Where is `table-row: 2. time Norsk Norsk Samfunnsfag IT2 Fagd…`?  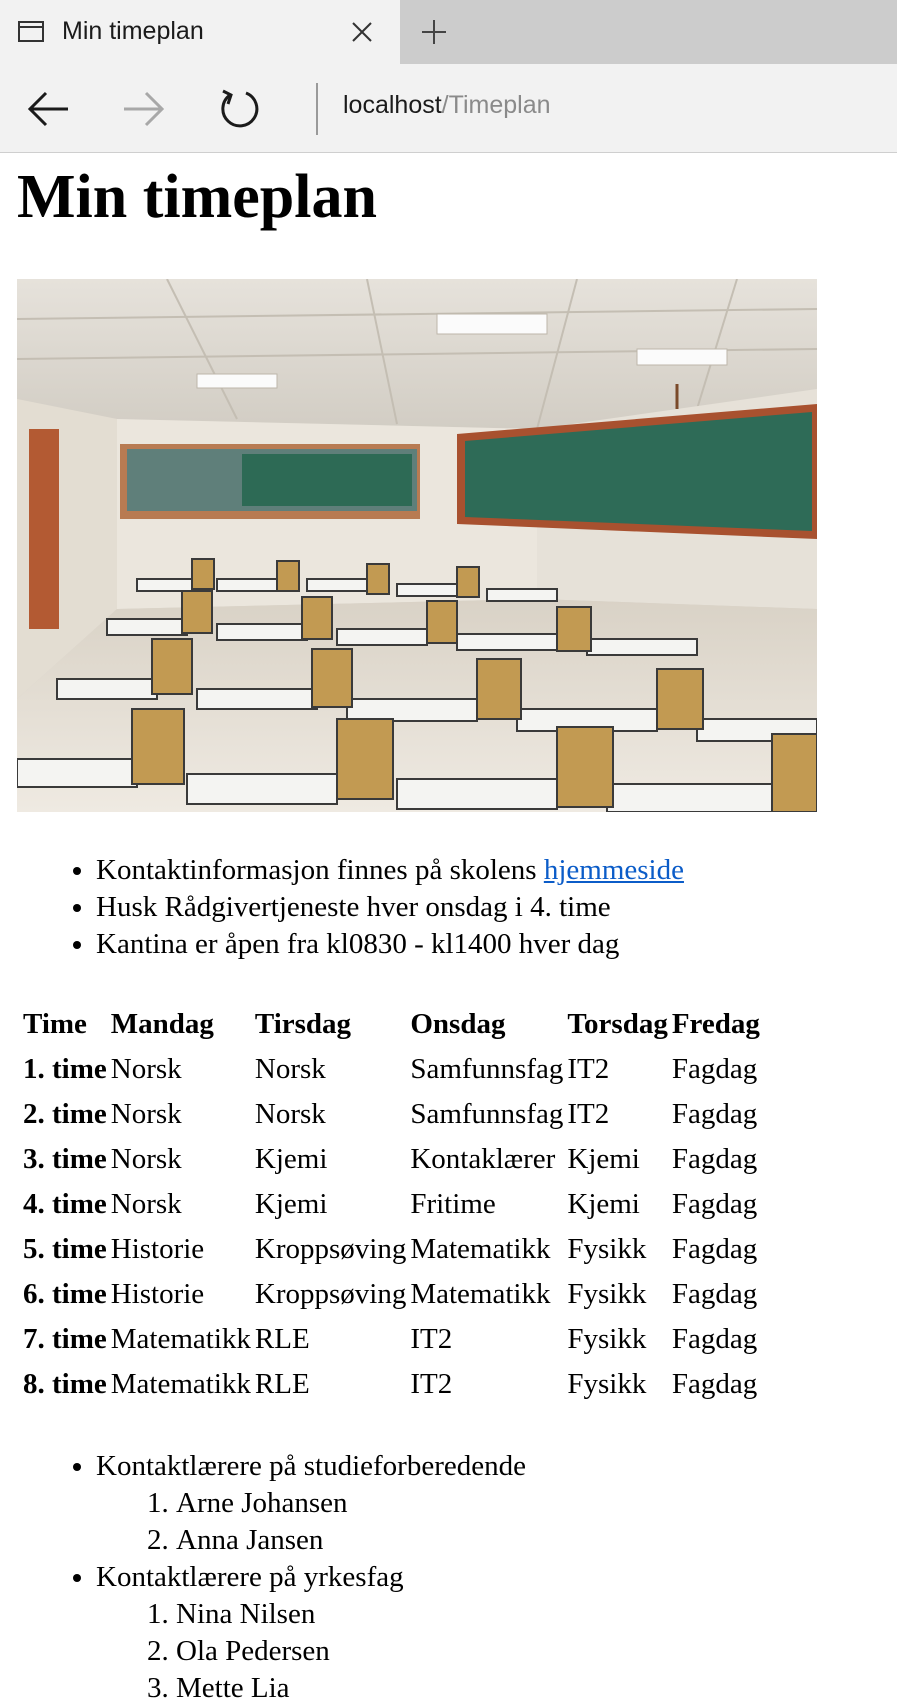 table-row: 2. time Norsk Norsk Samfunnsfag IT2 Fagd… is located at coordinates (391, 1114).